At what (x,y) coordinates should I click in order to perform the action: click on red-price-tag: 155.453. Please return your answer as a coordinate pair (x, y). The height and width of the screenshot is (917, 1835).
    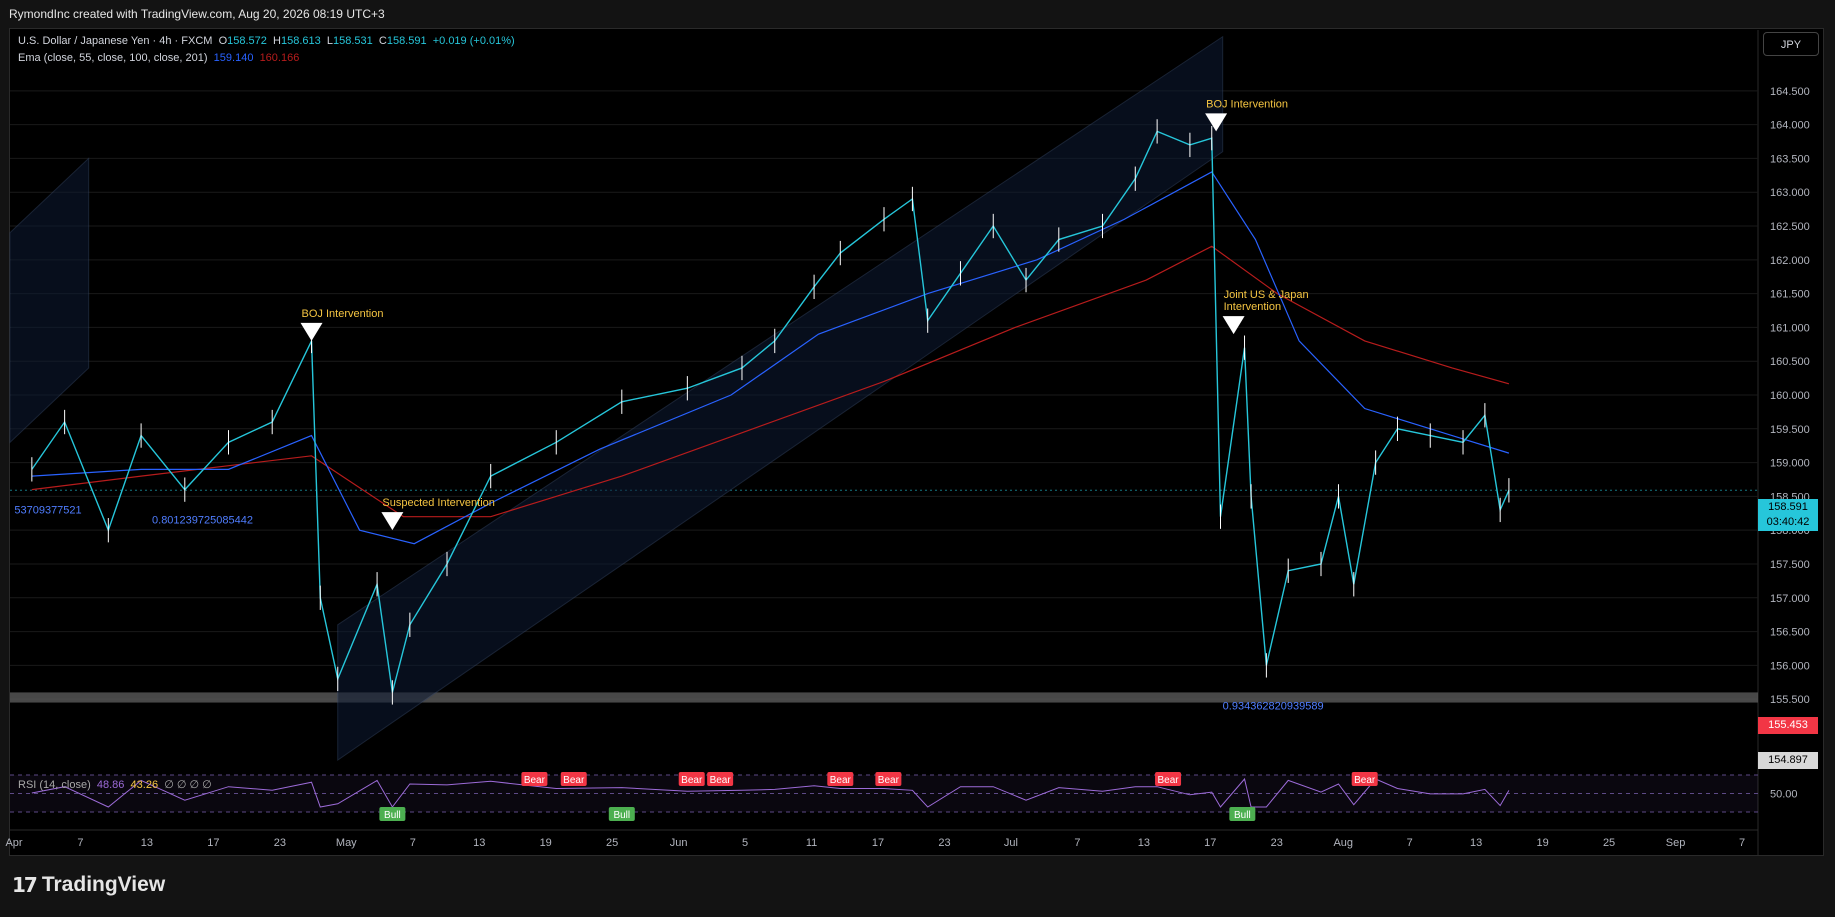
    Looking at the image, I should click on (1788, 725).